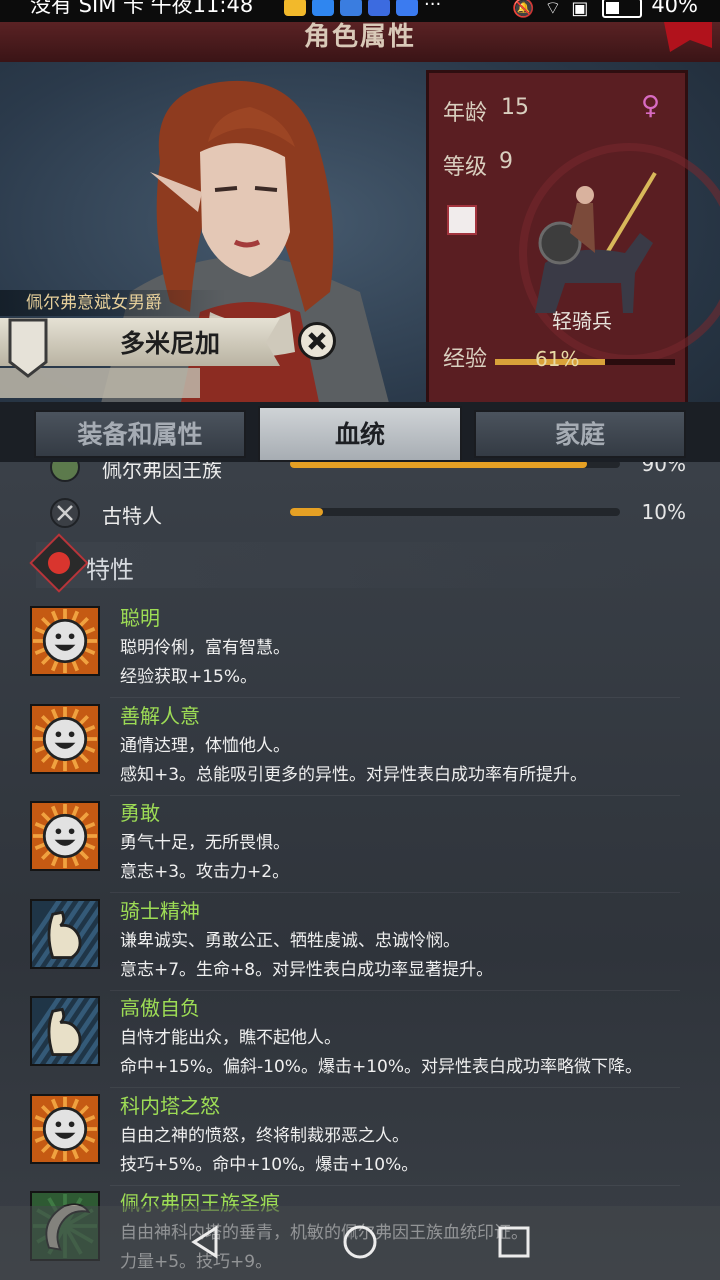  What do you see at coordinates (205, 872) in the screenshot?
I see `trait-effect: 意志+3。攻击力+2。` at bounding box center [205, 872].